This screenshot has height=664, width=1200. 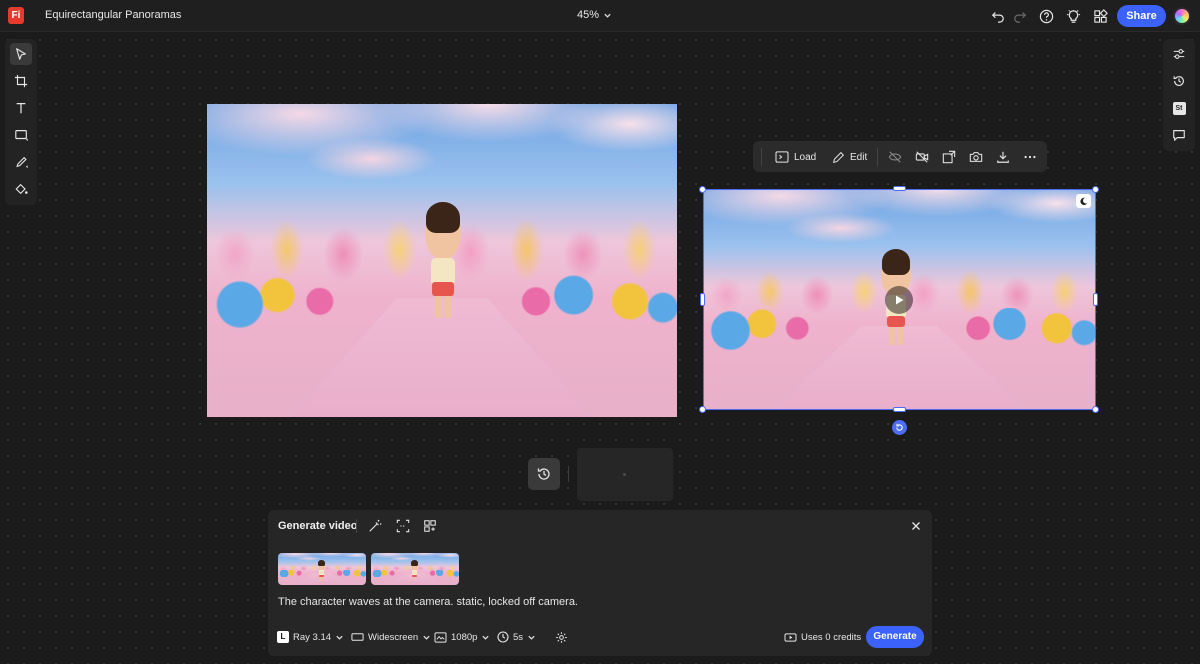 I want to click on resolution-label: 1080p, so click(x=464, y=637).